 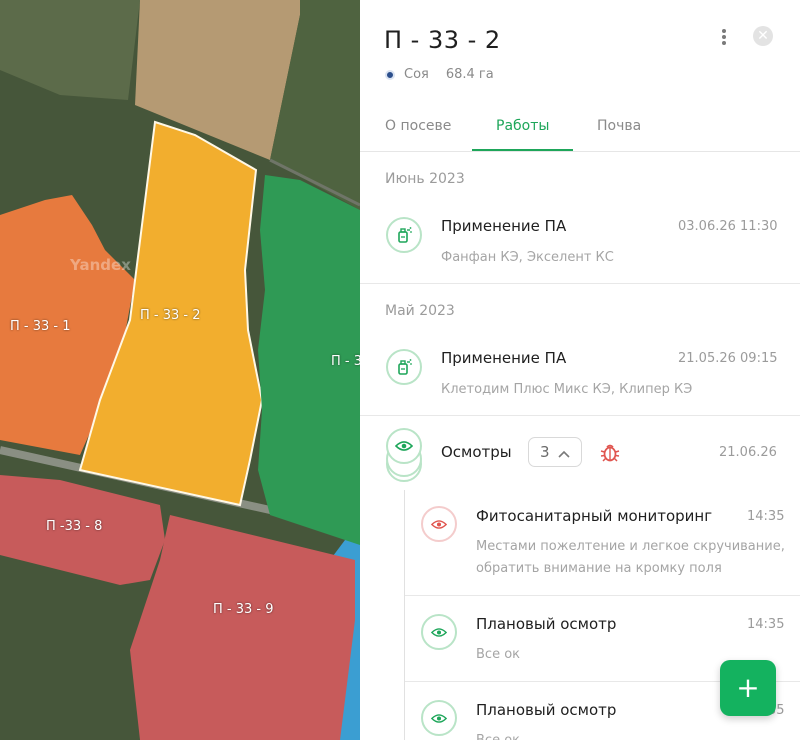 I want to click on inspection-details: Все ок, so click(x=633, y=735).